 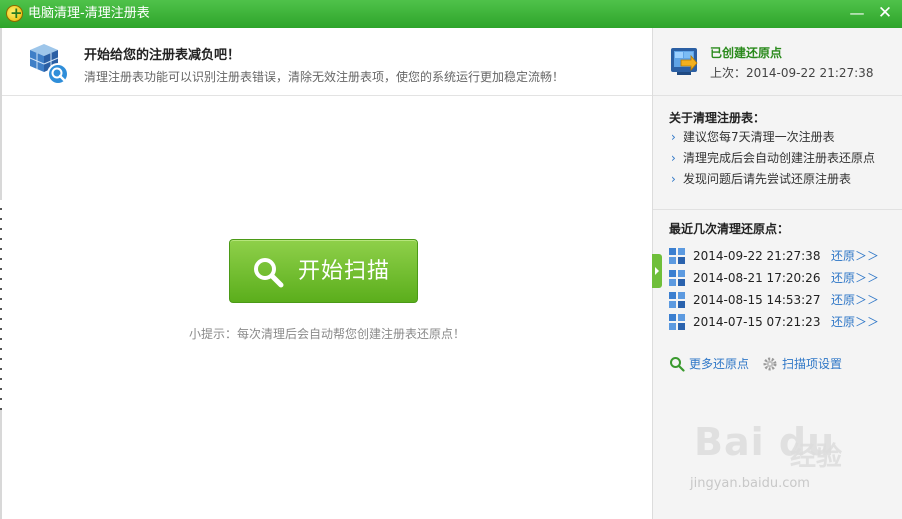 What do you see at coordinates (451, 14) in the screenshot?
I see `title-bar: 电脑清理-清理注册表 — ✕` at bounding box center [451, 14].